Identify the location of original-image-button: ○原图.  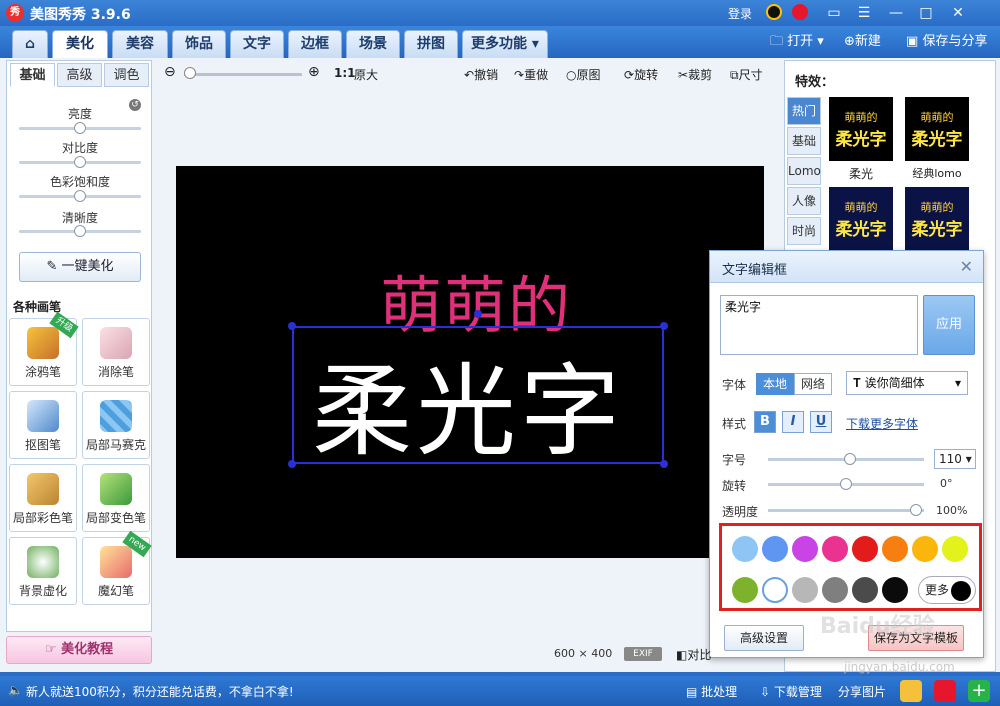
(583, 74).